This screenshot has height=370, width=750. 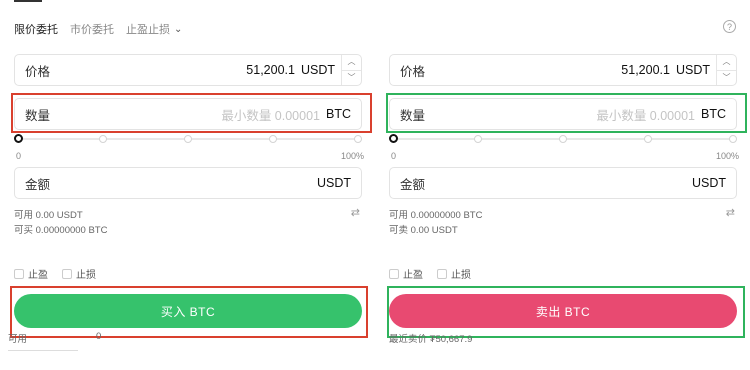 I want to click on sell-quantity-label: 数量, so click(x=413, y=115).